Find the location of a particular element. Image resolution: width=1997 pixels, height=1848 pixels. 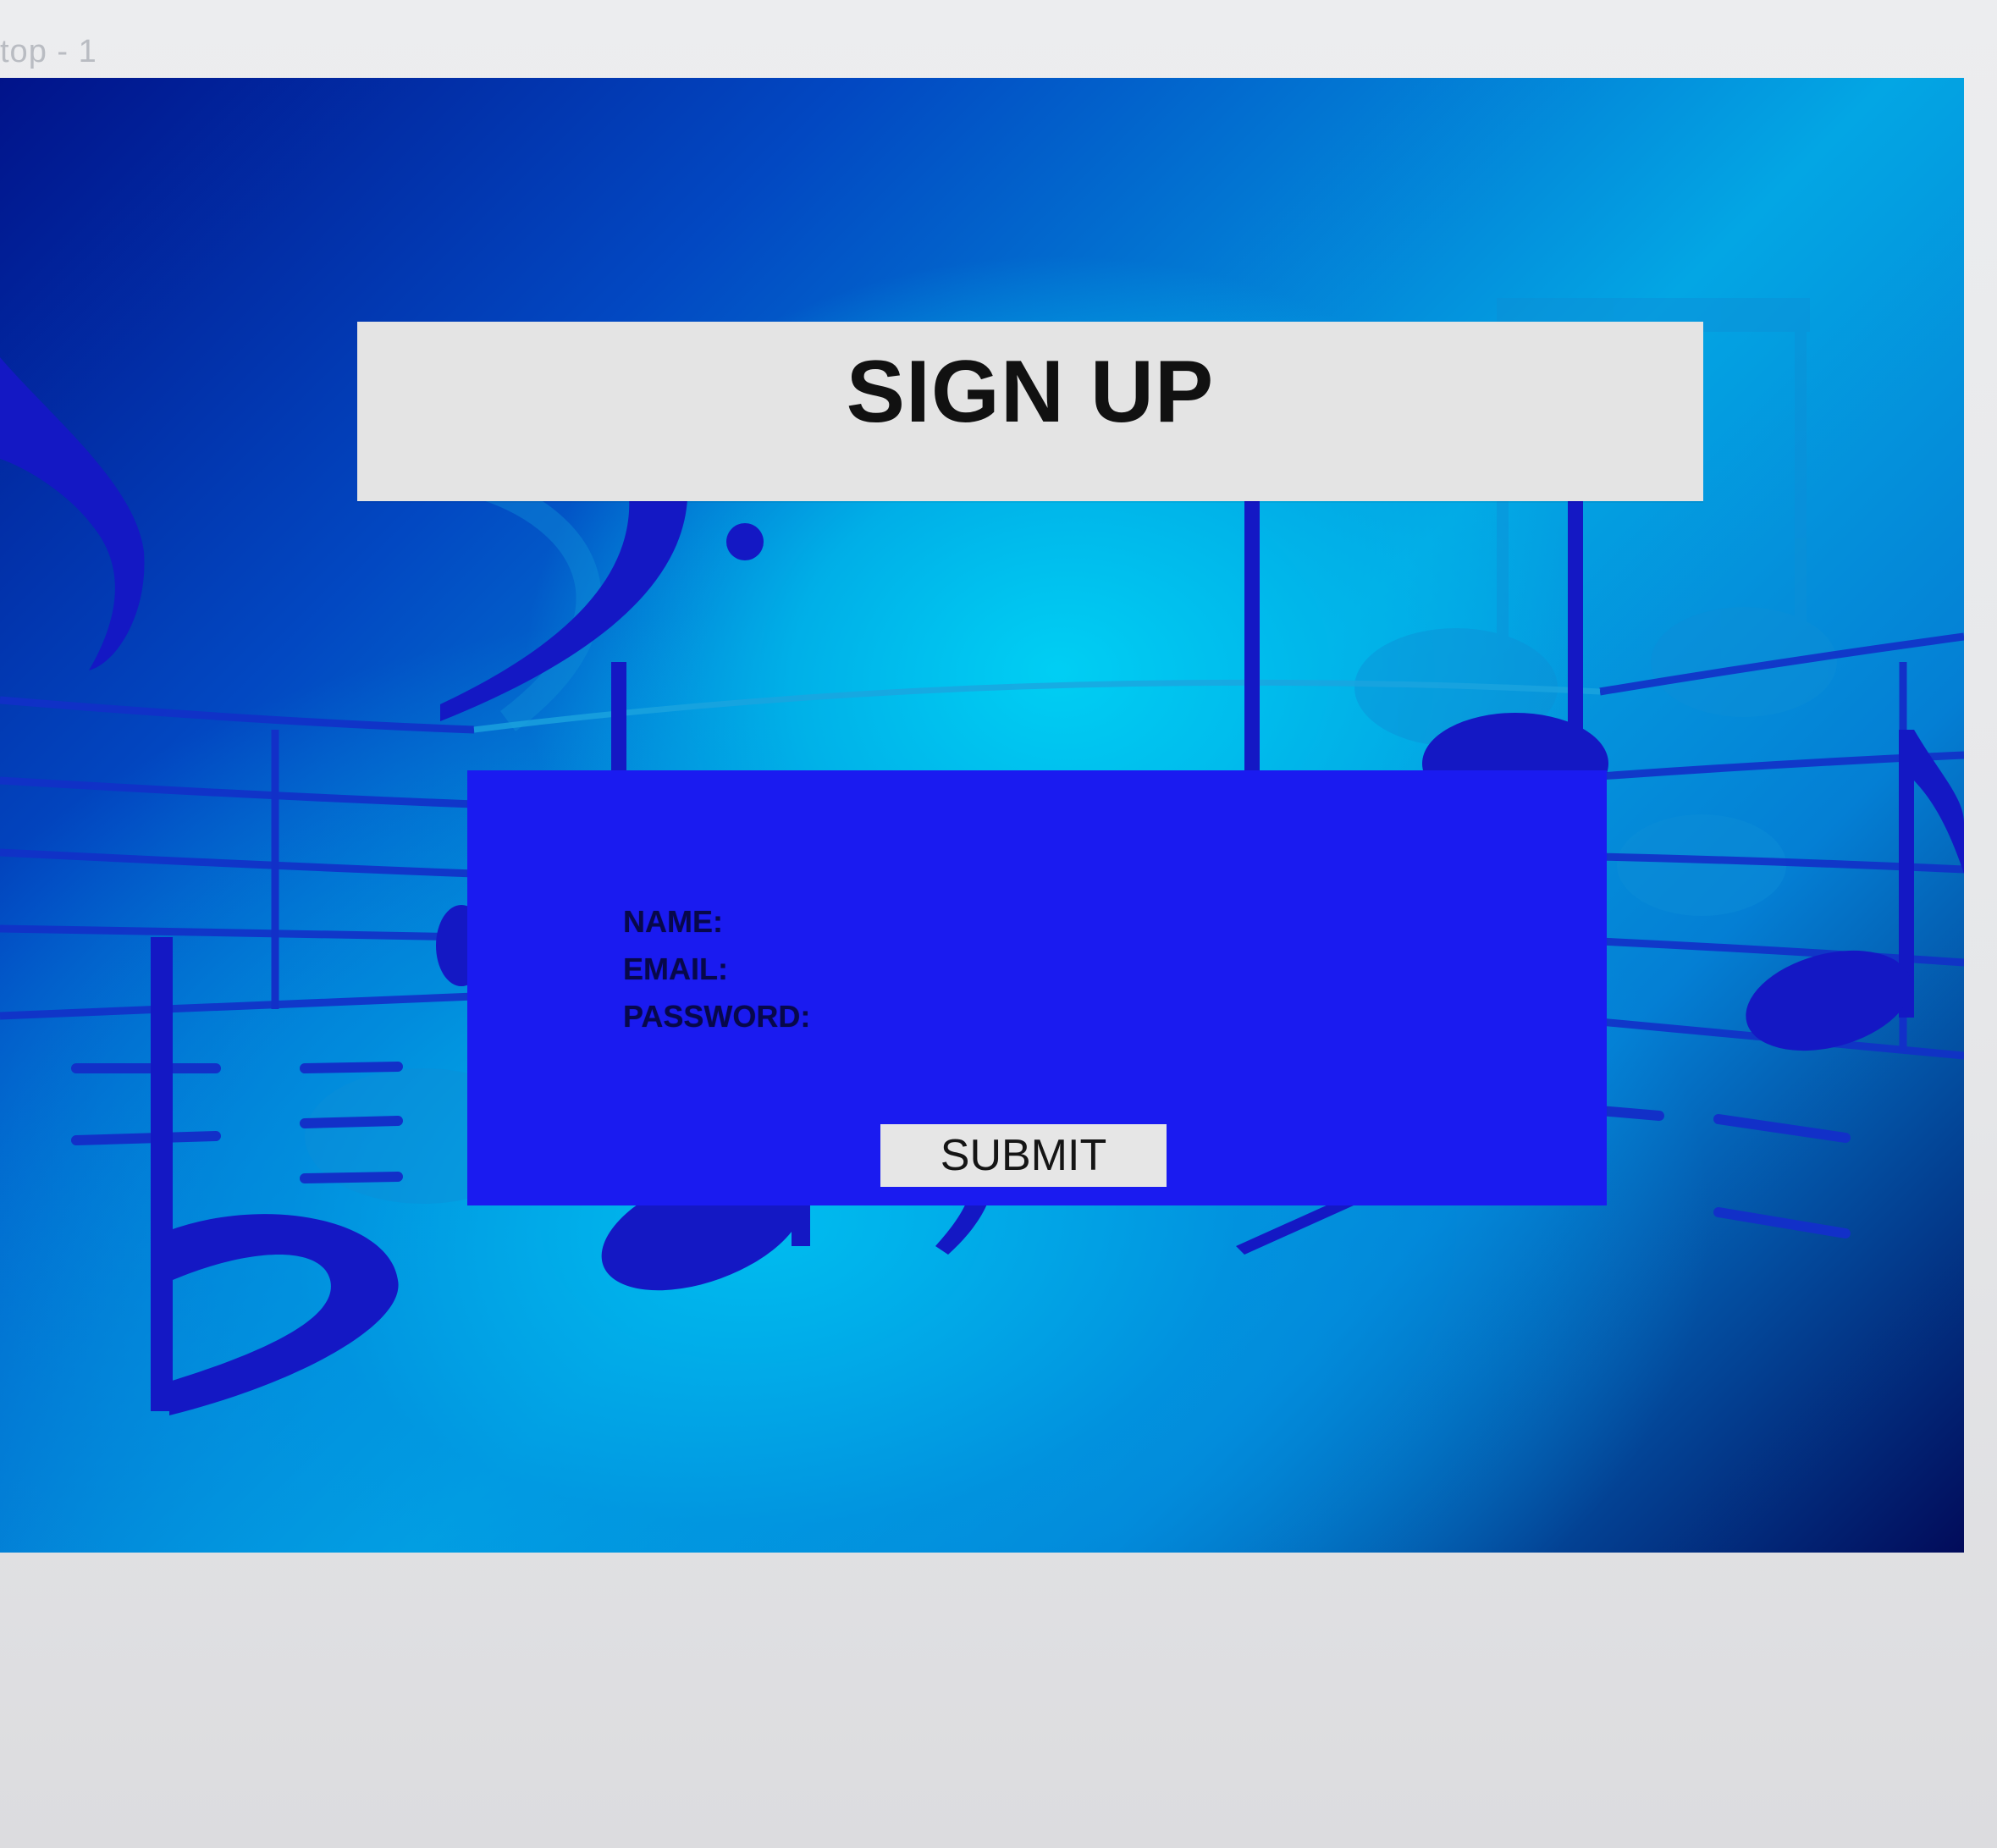

page-title: SIGN UP is located at coordinates (1030, 392).